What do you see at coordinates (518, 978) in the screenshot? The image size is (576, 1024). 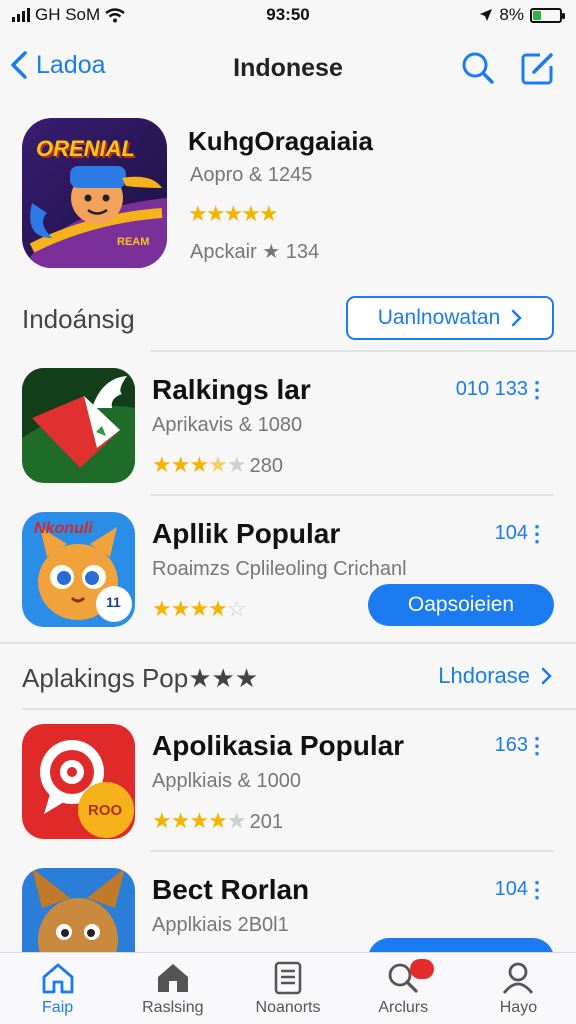 I see `person-icon` at bounding box center [518, 978].